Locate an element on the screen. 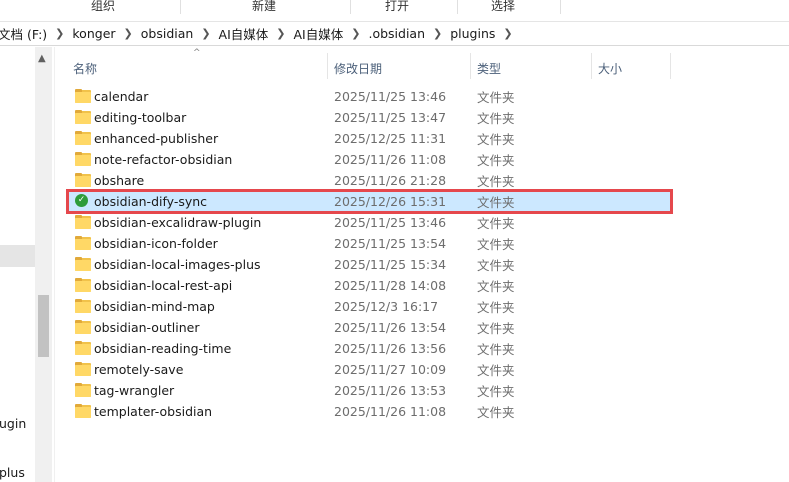 Image resolution: width=789 pixels, height=482 pixels. file-name: note-refactor-obsidian is located at coordinates (163, 159).